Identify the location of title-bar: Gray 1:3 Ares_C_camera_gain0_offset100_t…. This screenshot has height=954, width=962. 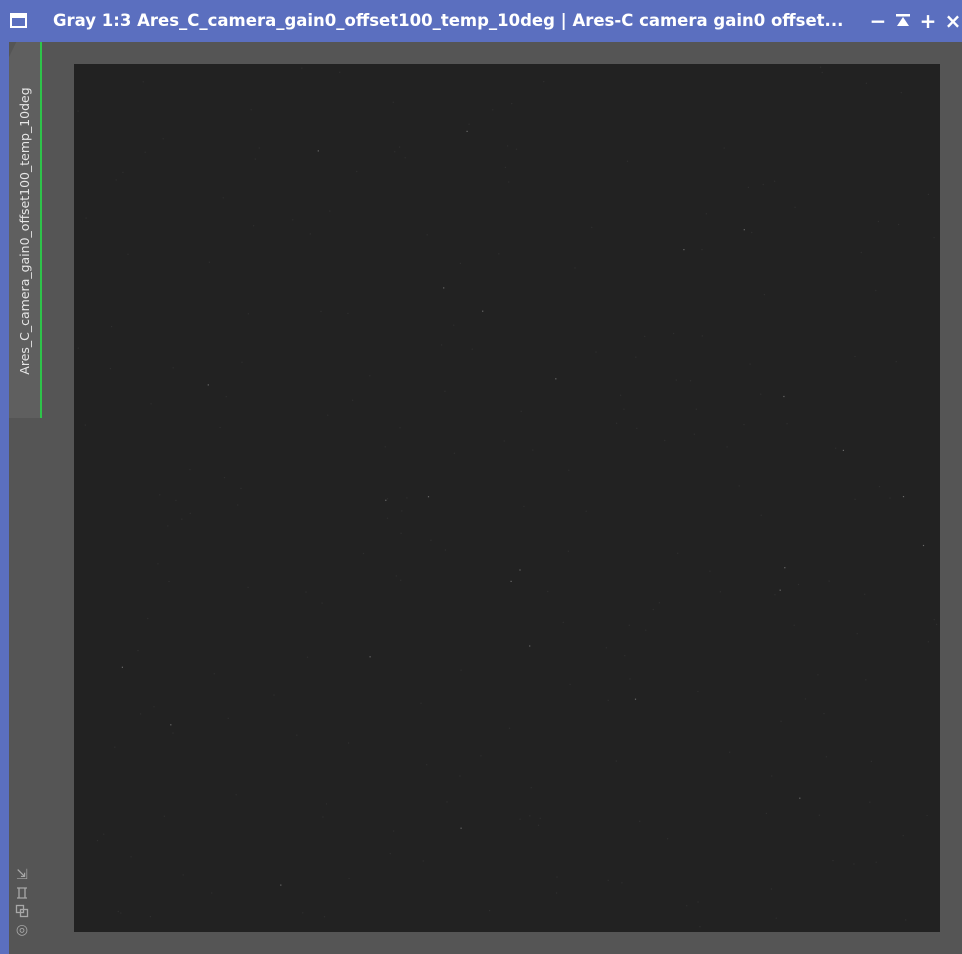
(481, 21).